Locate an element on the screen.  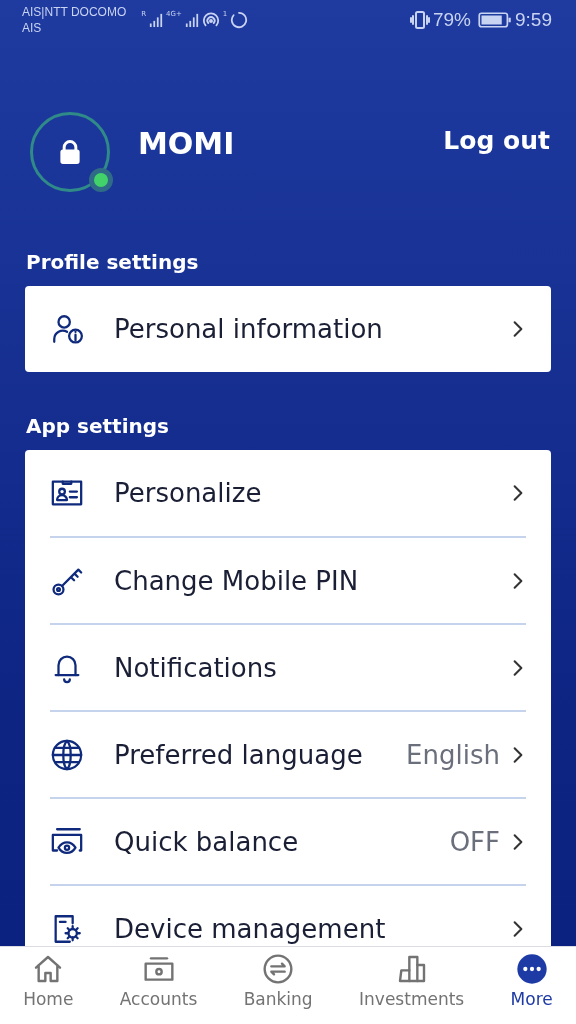
hotspot-icon is located at coordinates (210, 20).